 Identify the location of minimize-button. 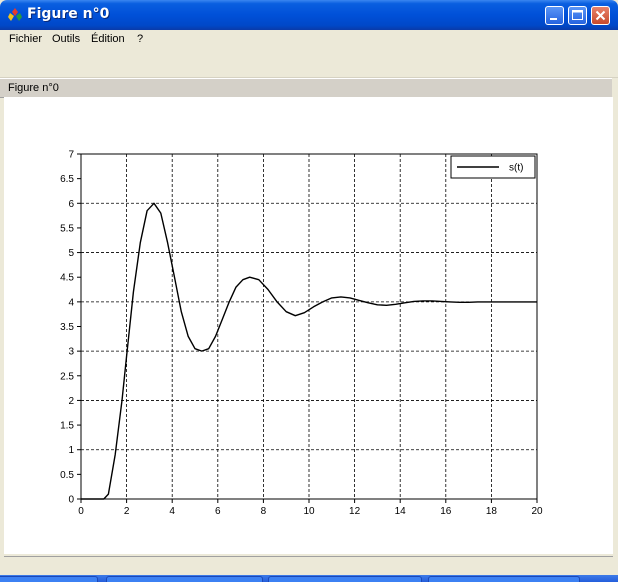
(554, 15).